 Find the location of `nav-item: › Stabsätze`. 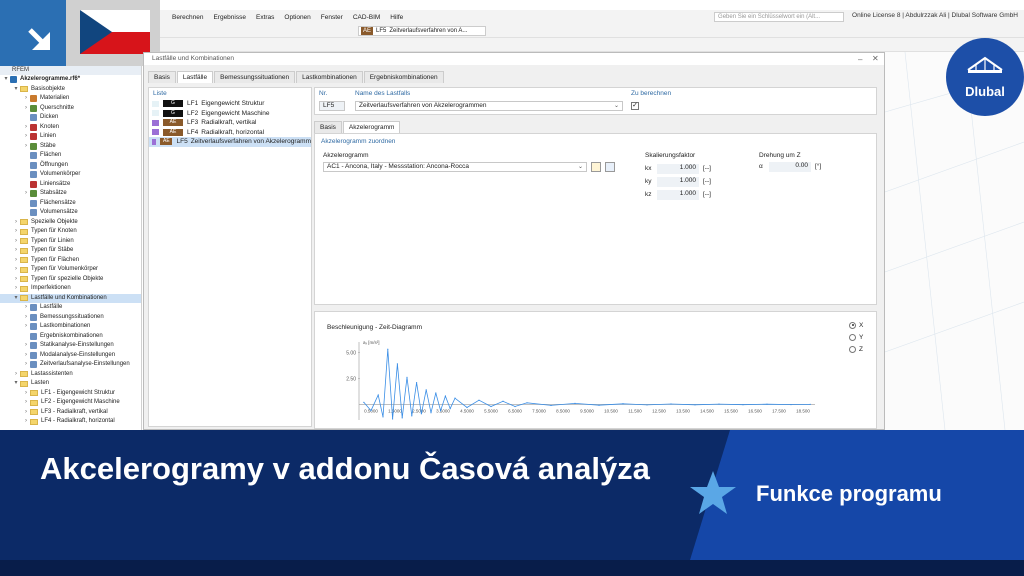

nav-item: › Stabsätze is located at coordinates (70, 194).